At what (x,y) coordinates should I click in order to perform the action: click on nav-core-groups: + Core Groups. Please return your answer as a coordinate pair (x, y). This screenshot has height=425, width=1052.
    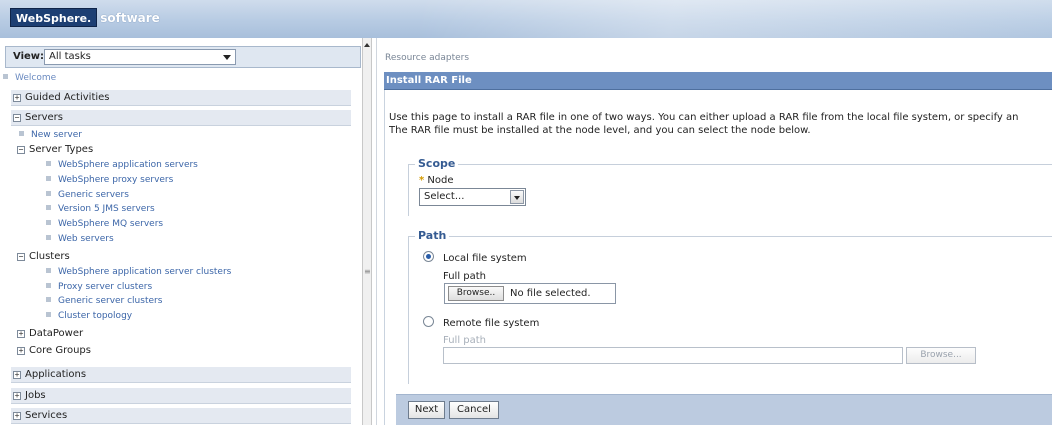
    Looking at the image, I should click on (54, 350).